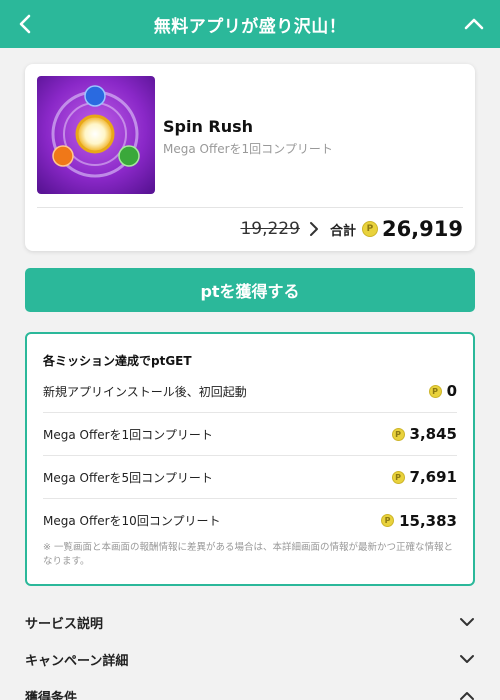 The image size is (500, 700). I want to click on mission-value: P 0, so click(442, 391).